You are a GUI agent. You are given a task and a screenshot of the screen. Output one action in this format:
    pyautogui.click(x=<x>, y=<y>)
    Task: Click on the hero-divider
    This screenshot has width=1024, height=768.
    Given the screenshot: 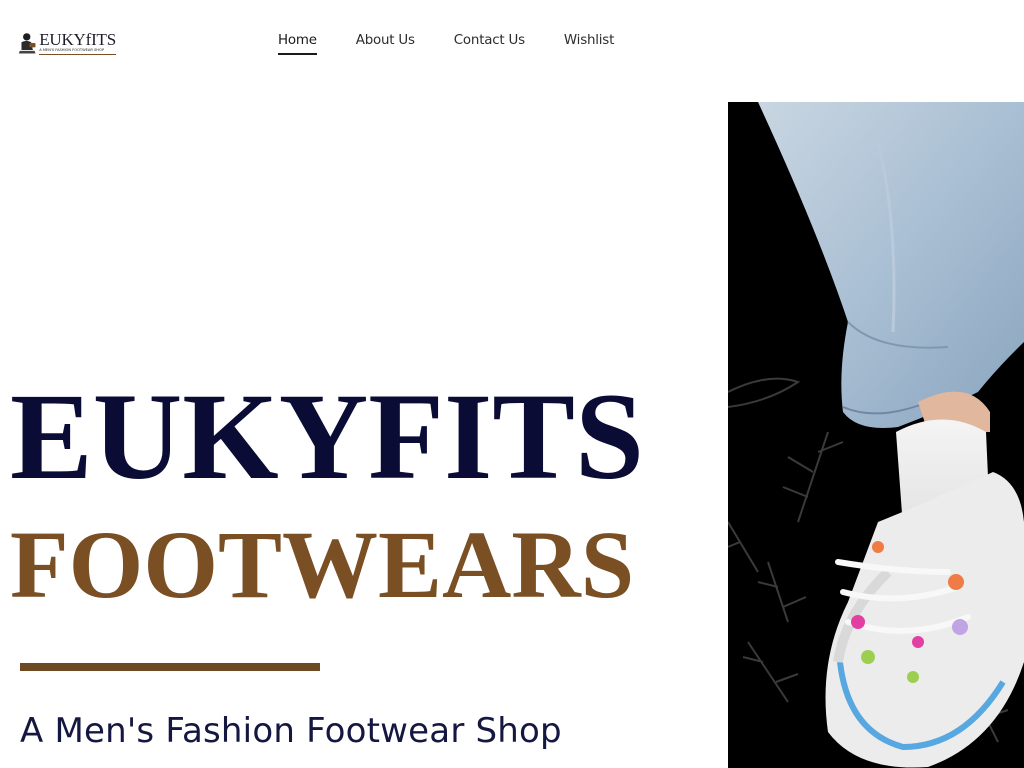 What is the action you would take?
    pyautogui.click(x=170, y=667)
    